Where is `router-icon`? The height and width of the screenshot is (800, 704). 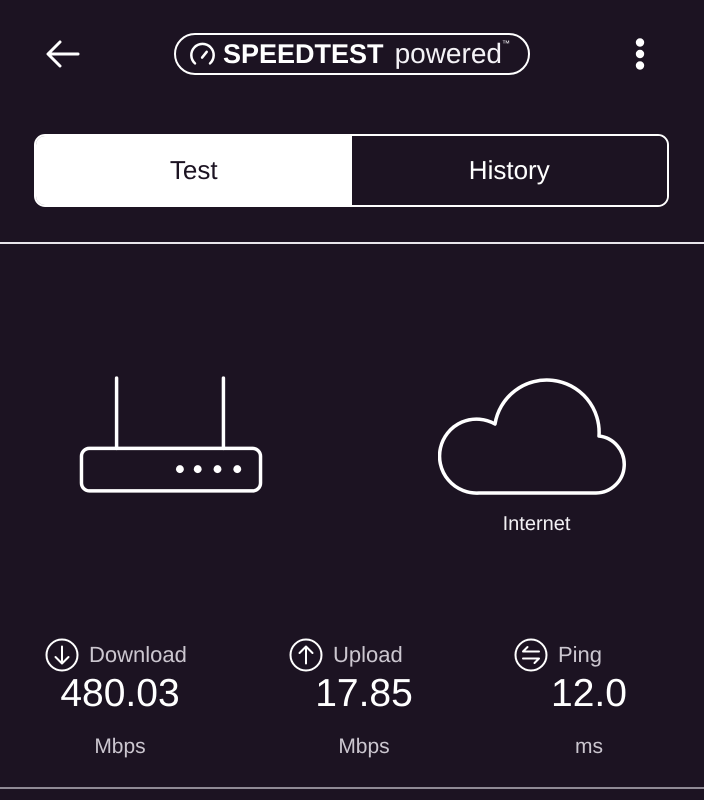 router-icon is located at coordinates (171, 435).